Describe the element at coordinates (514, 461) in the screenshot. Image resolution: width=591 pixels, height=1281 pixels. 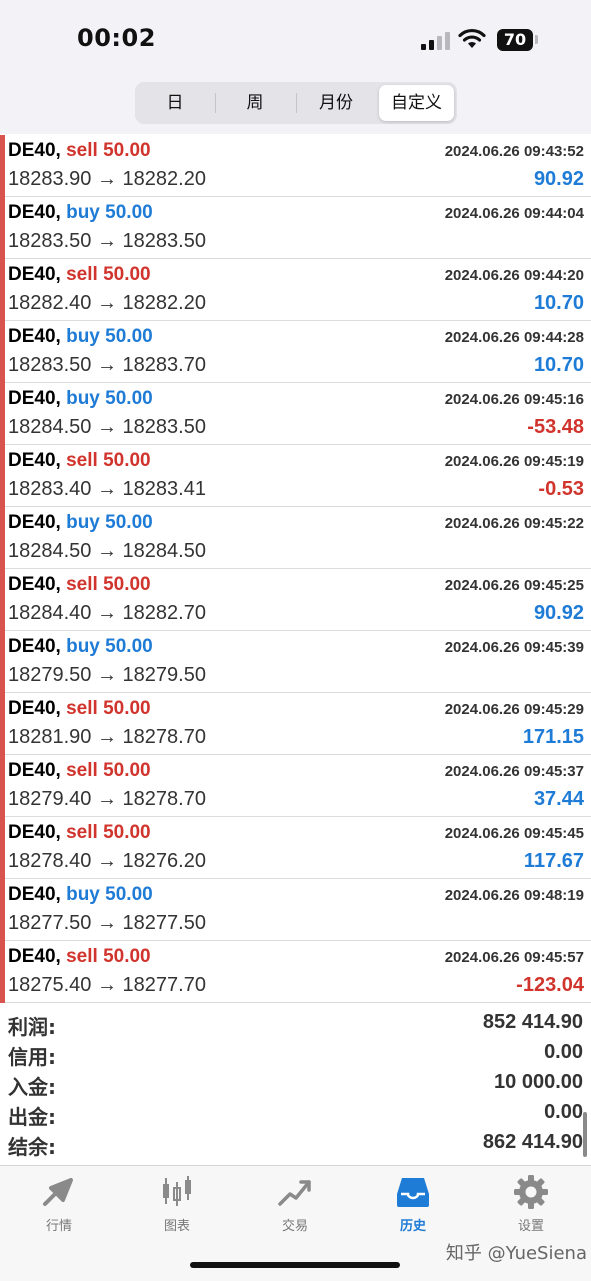
I see `trade-datetime: 2024.06.26 09:45:19` at that location.